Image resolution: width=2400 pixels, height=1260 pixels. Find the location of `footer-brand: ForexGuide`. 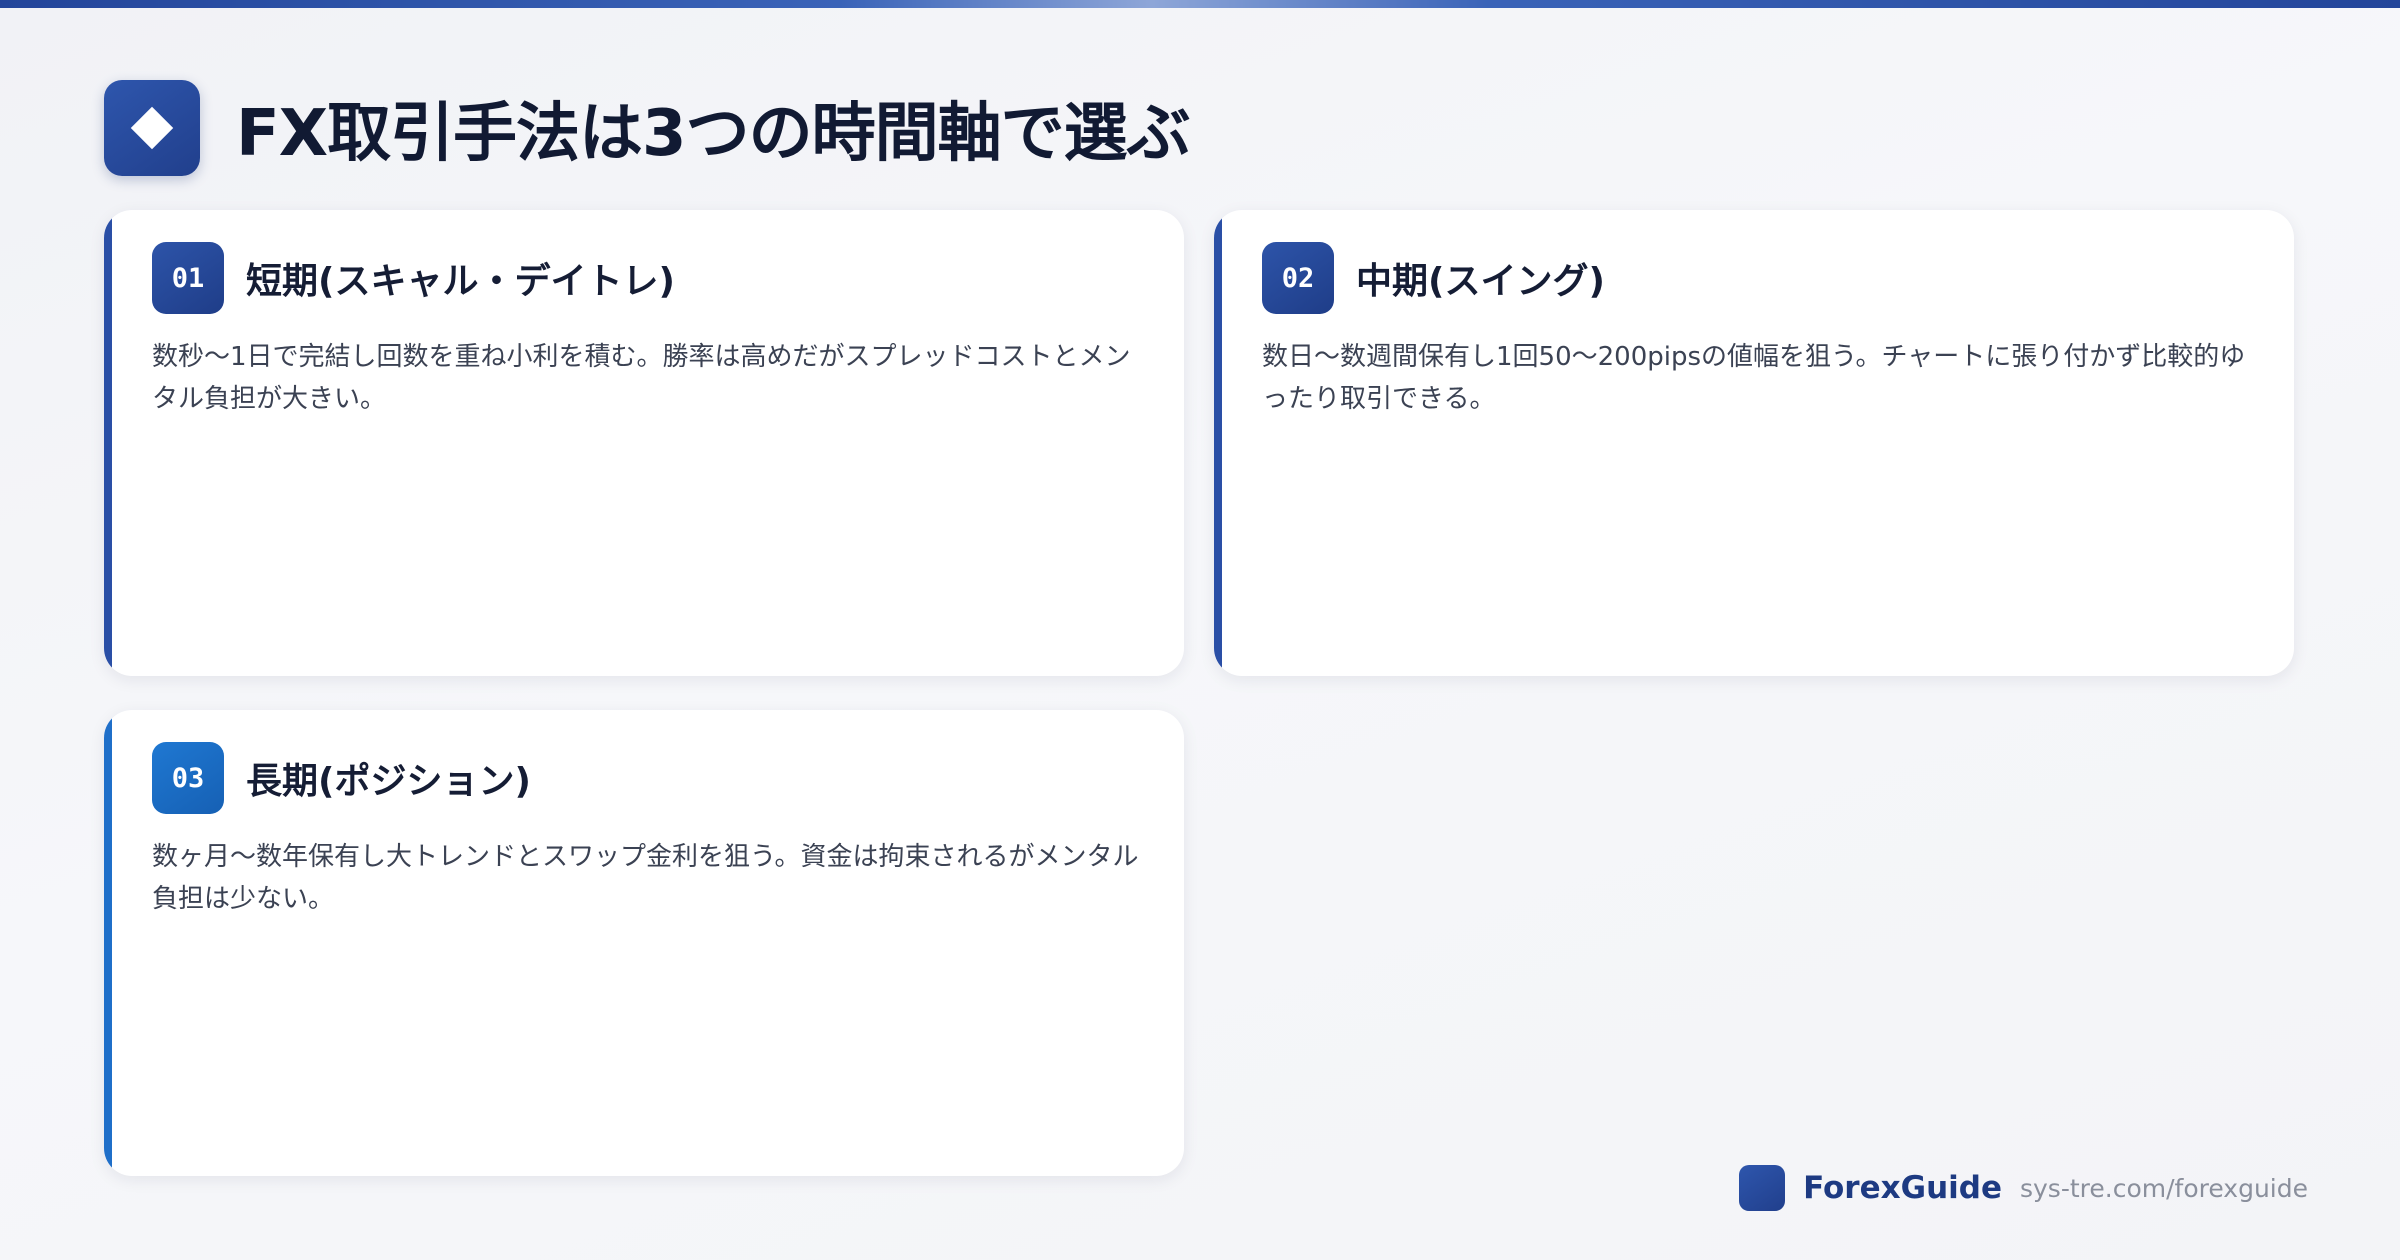

footer-brand: ForexGuide is located at coordinates (1902, 1188).